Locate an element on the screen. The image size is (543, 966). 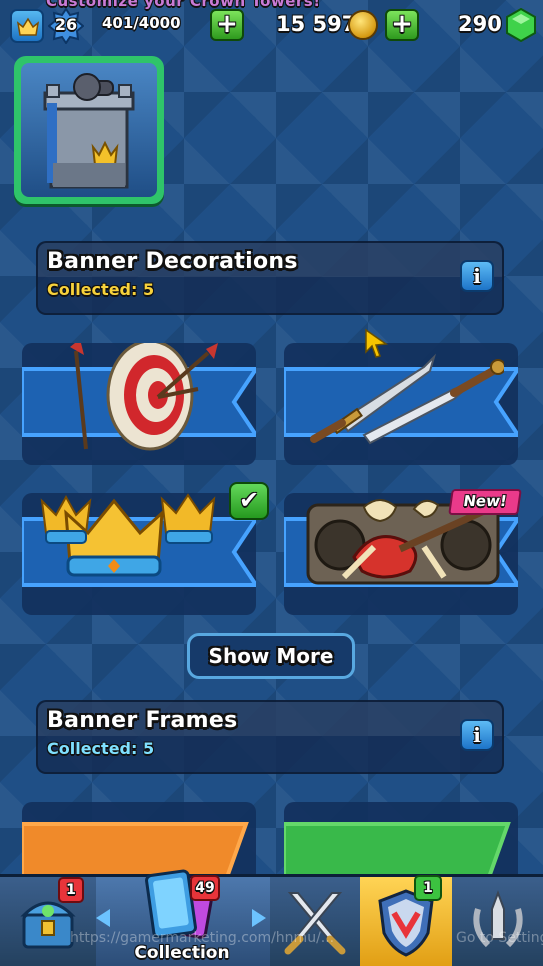
decoration-tile-swords is located at coordinates (401, 404).